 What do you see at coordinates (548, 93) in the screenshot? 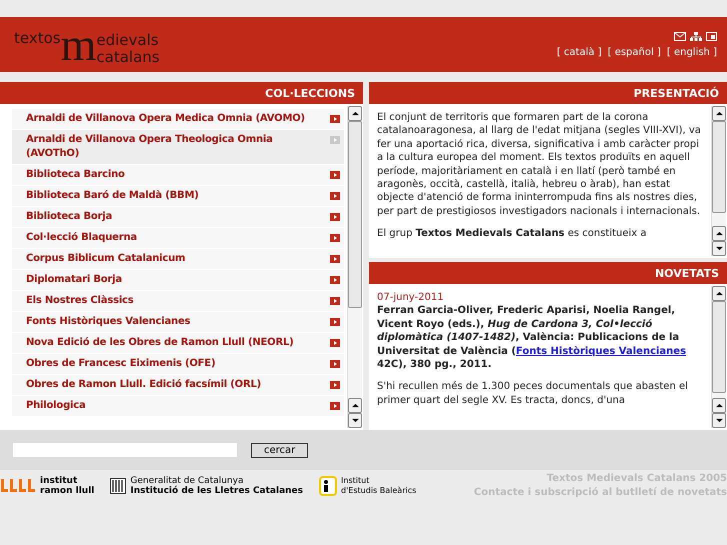
I see `panel-header: PRESENTACIÓ` at bounding box center [548, 93].